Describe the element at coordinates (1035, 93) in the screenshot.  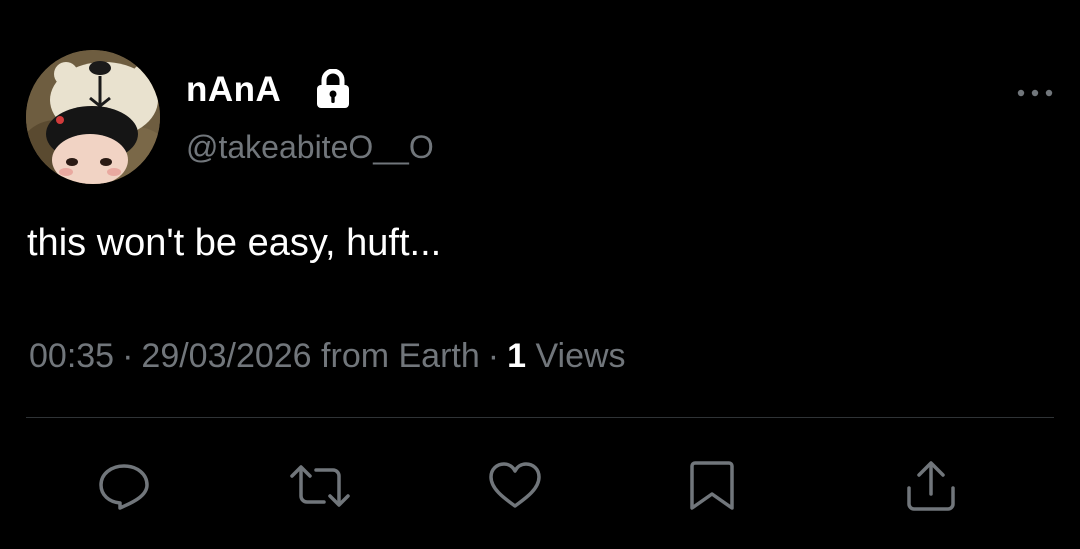
I see `more-horizontal-icon` at that location.